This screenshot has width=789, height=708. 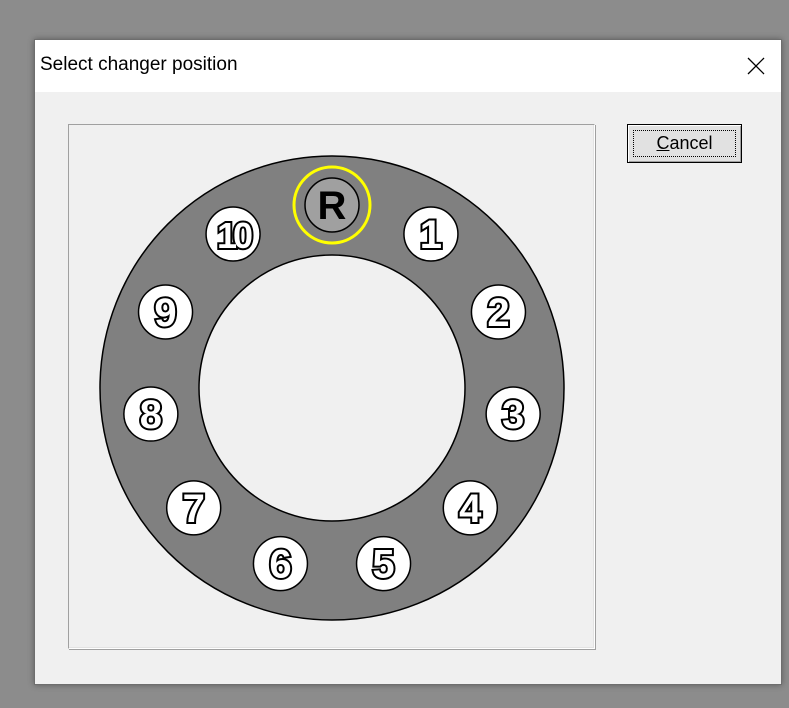 I want to click on changer-slot-7: 7, so click(x=193, y=508).